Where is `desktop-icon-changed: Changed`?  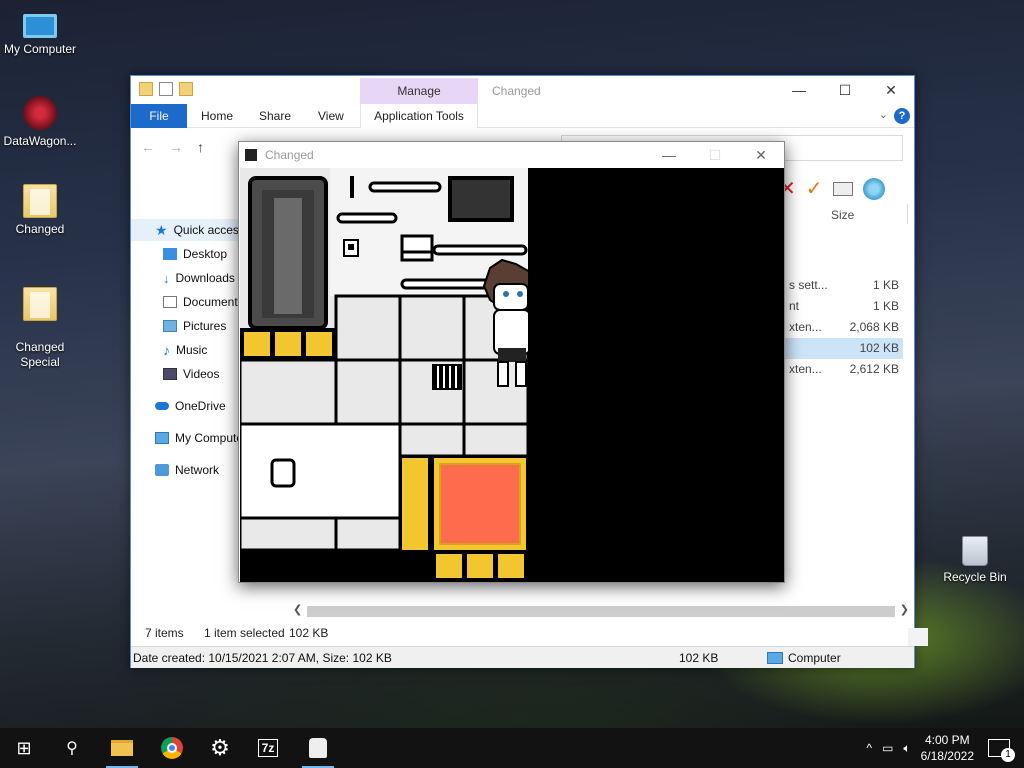
desktop-icon-changed: Changed is located at coordinates (40, 210).